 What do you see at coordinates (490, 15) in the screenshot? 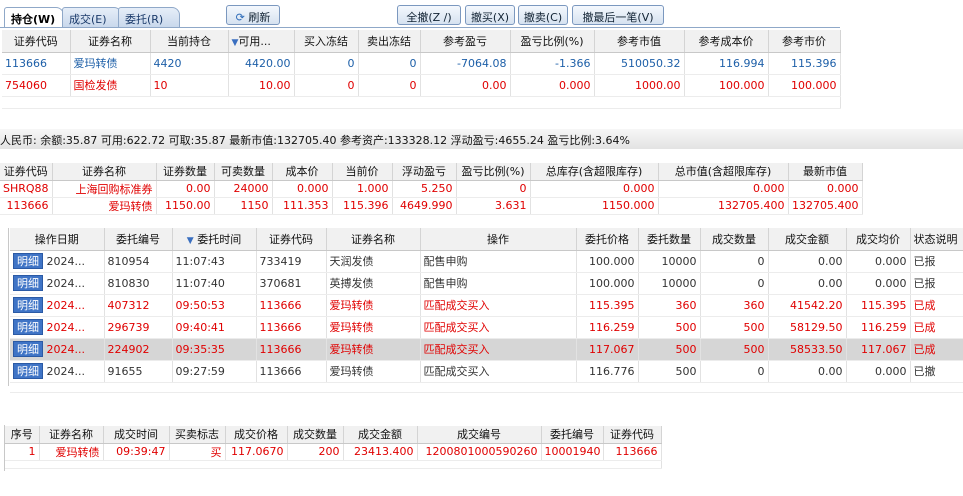
I see `cancel-buy-button: 撤买(X)` at bounding box center [490, 15].